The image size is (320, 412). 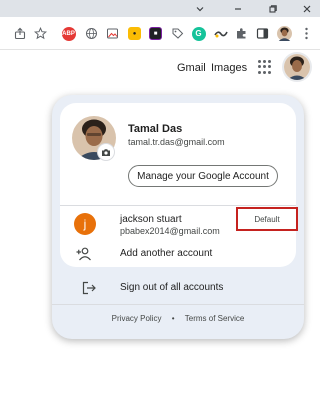 I want to click on google-header: Gmail Images, so click(x=160, y=68).